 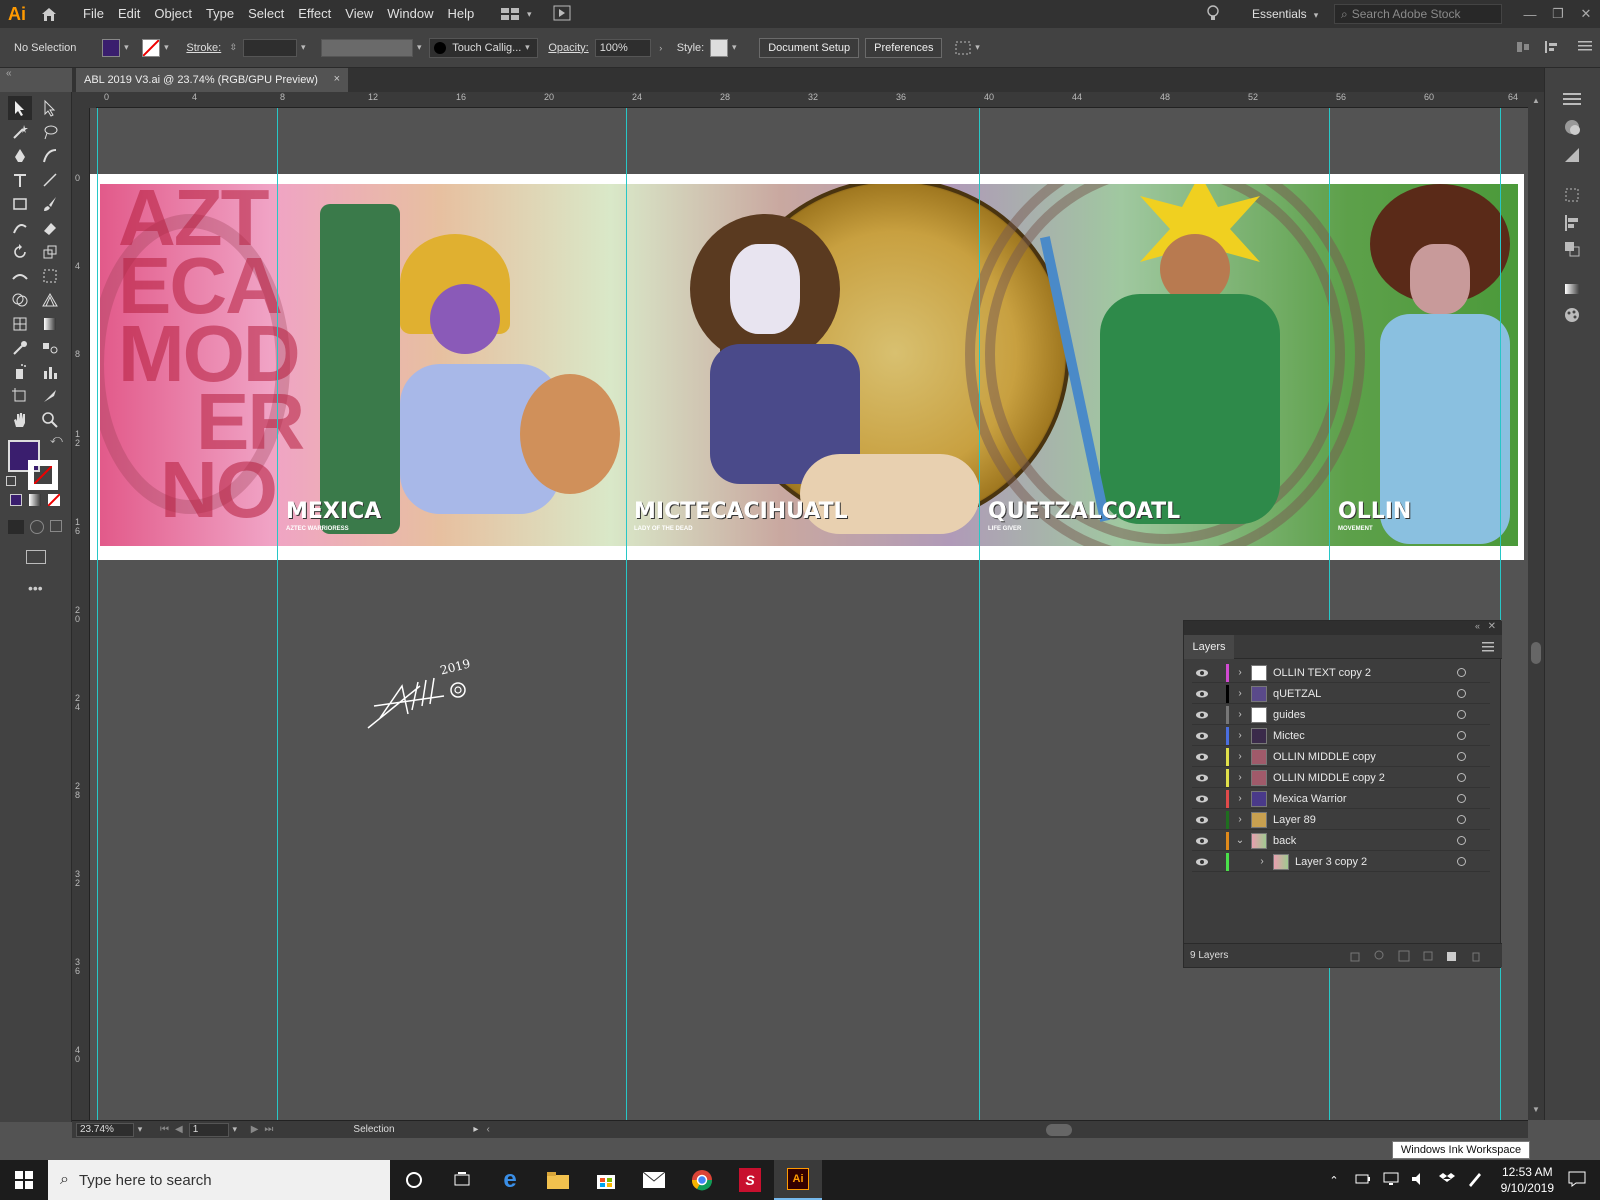 I want to click on brush-definition: Touch Callig... ▾, so click(x=484, y=47).